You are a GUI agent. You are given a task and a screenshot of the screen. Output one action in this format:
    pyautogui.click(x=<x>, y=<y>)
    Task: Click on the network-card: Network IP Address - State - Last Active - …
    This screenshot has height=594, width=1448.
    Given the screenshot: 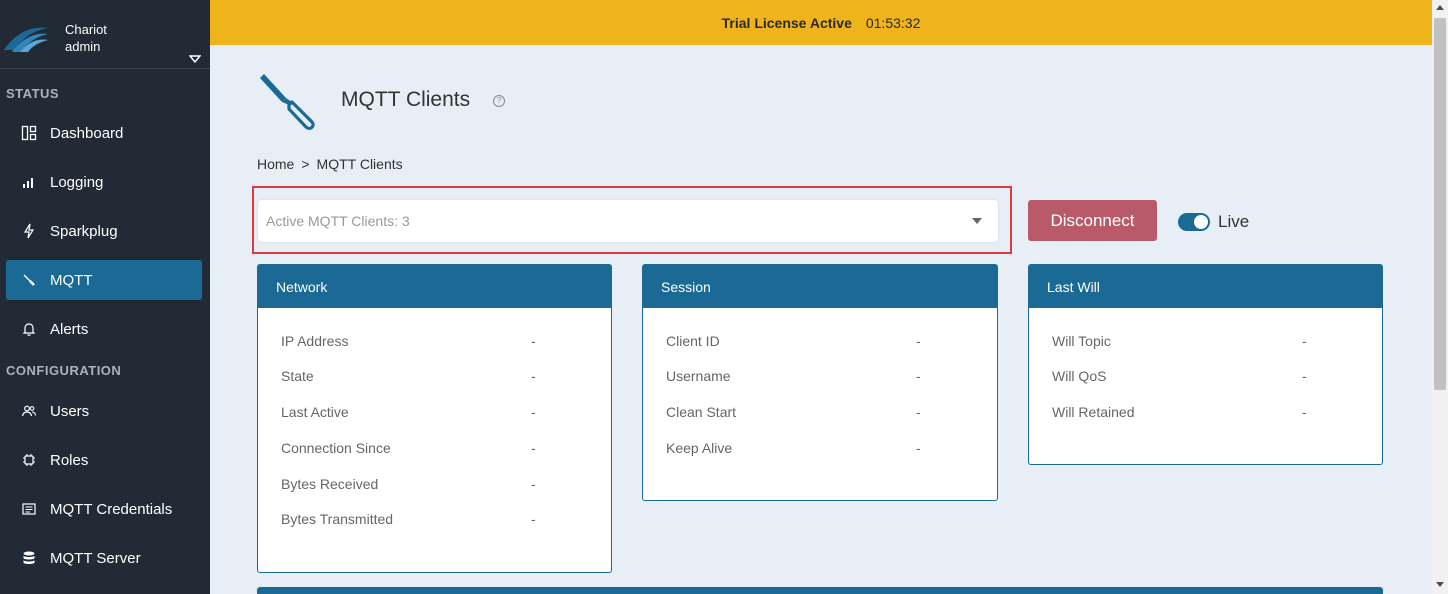 What is the action you would take?
    pyautogui.click(x=434, y=418)
    